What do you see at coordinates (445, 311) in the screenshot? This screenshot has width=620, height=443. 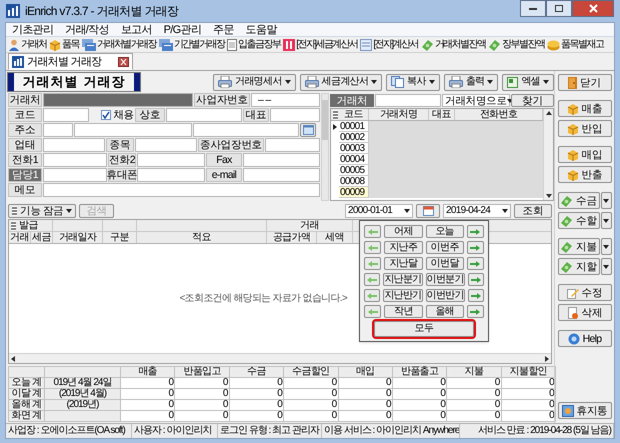 I see `period-button: 올해` at bounding box center [445, 311].